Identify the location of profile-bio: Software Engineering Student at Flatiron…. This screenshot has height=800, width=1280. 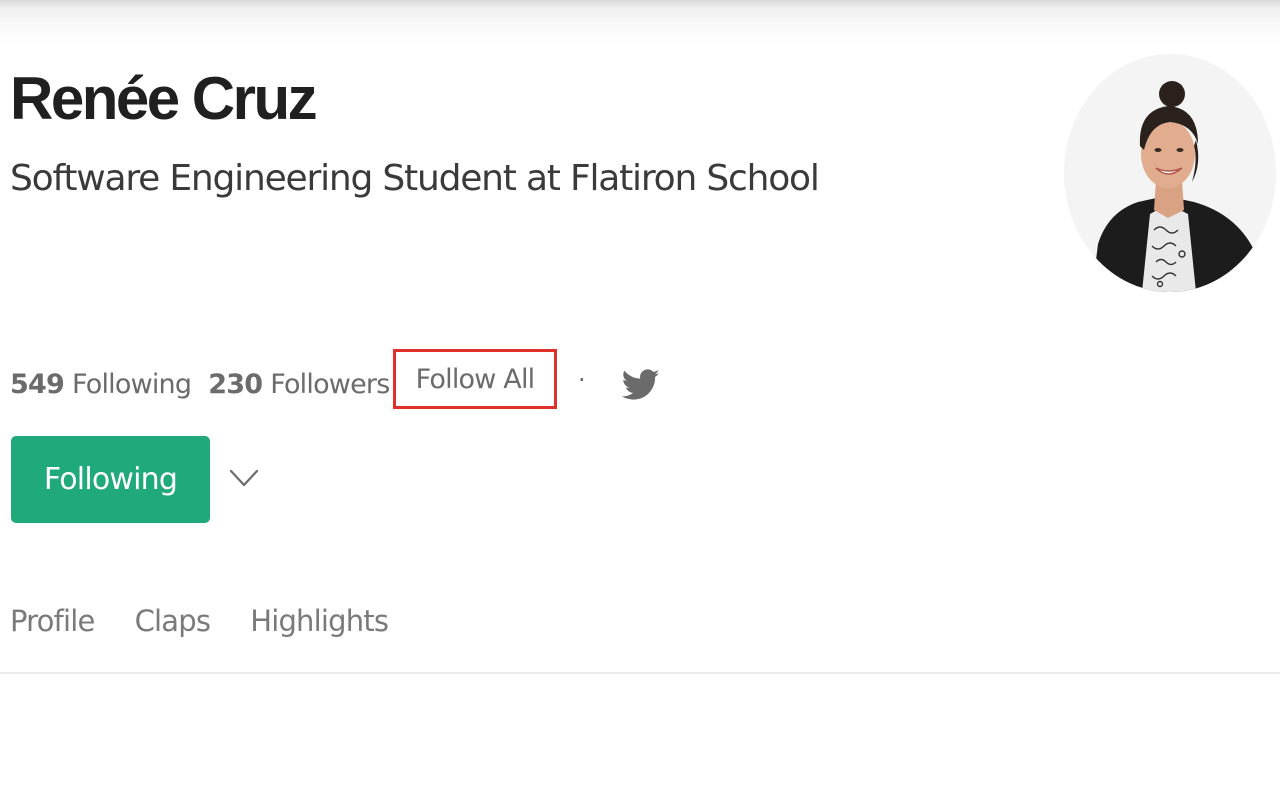
(415, 178).